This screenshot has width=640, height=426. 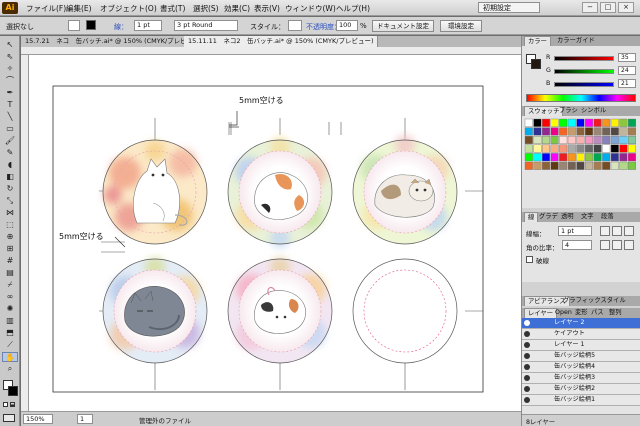 I want to click on menu-window: ウィンドウ(W), so click(x=310, y=8).